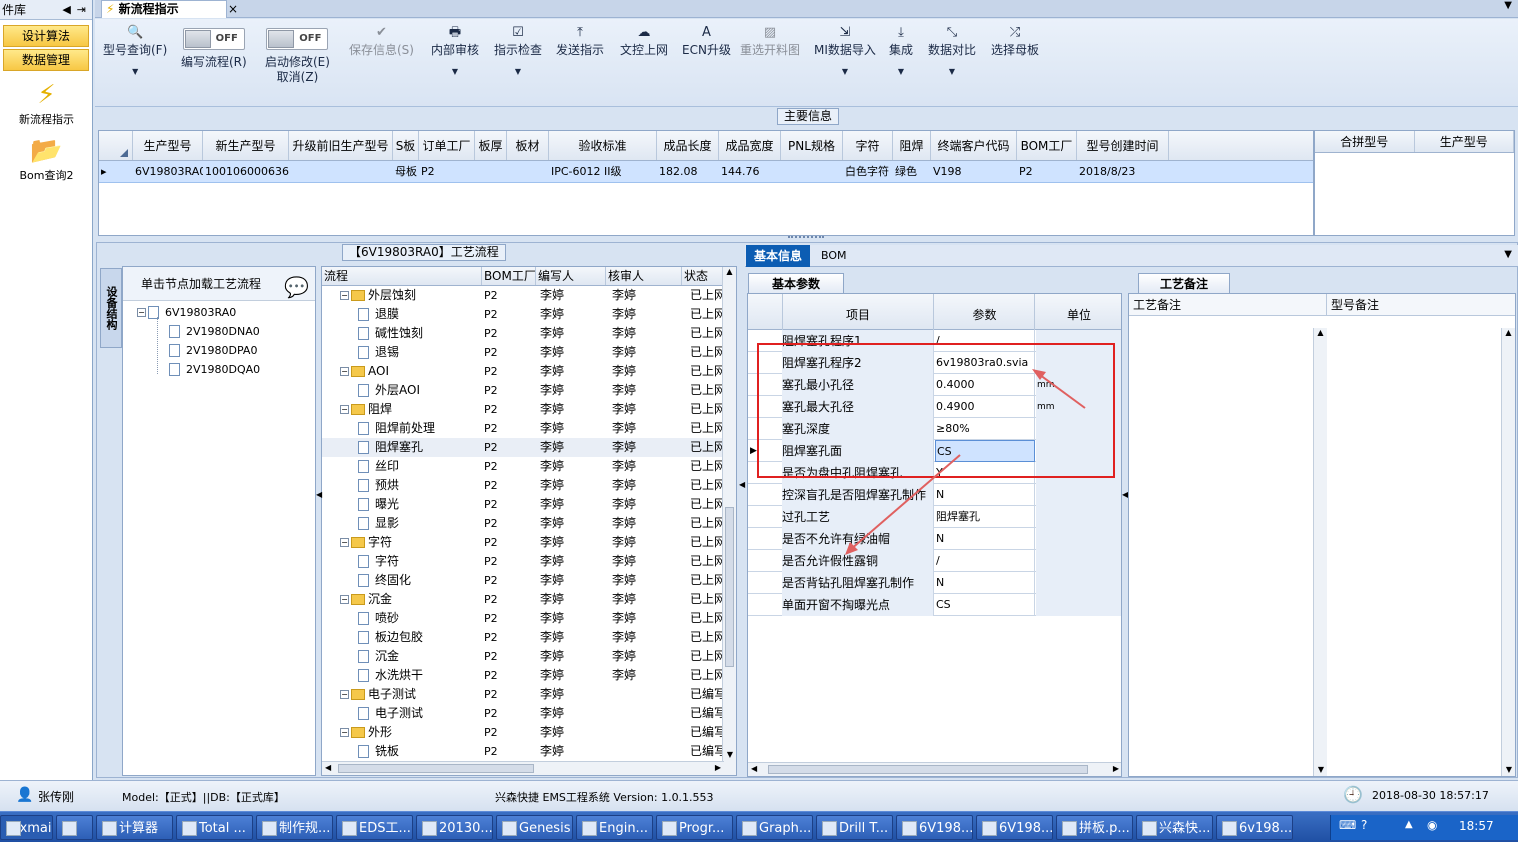 The width and height of the screenshot is (1518, 842). Describe the element at coordinates (1320, 552) in the screenshot. I see `process-remark-scrollbar: ▲ ▼` at that location.